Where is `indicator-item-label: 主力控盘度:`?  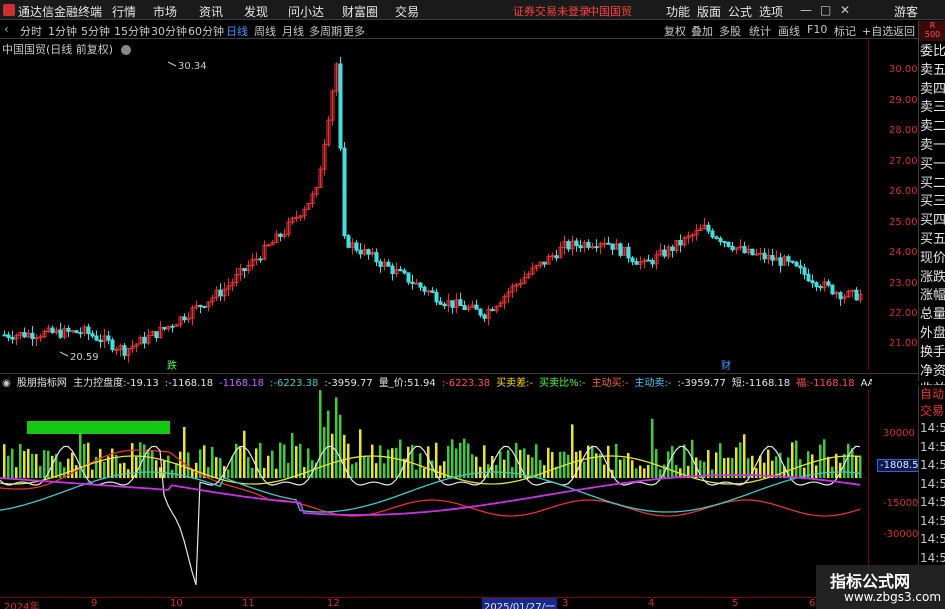
indicator-item-label: 主力控盘度: is located at coordinates (100, 383).